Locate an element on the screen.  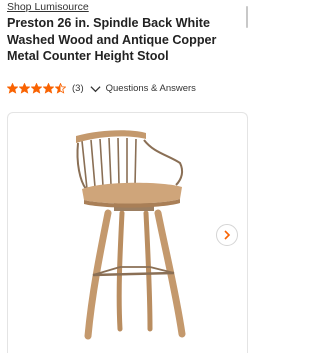
questions-answers-link: Questions & Answers is located at coordinates (151, 88).